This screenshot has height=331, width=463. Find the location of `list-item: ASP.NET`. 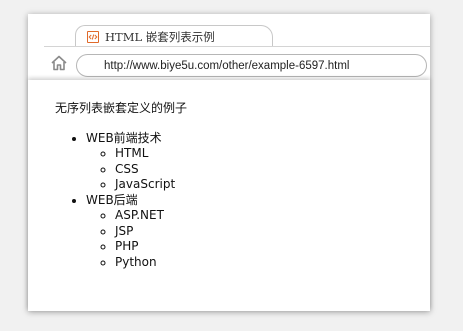

list-item: ASP.NET is located at coordinates (272, 216).